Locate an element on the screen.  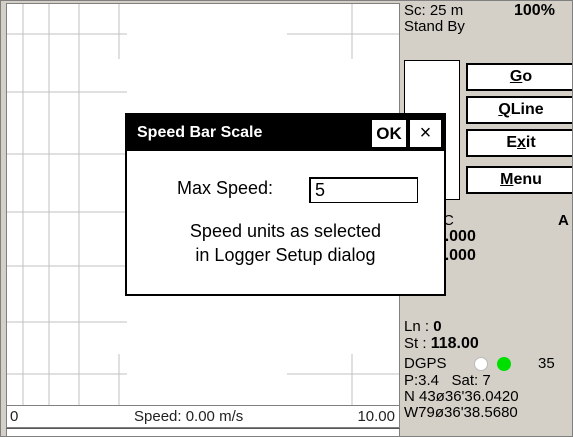
line-number: Ln : 0 is located at coordinates (423, 327).